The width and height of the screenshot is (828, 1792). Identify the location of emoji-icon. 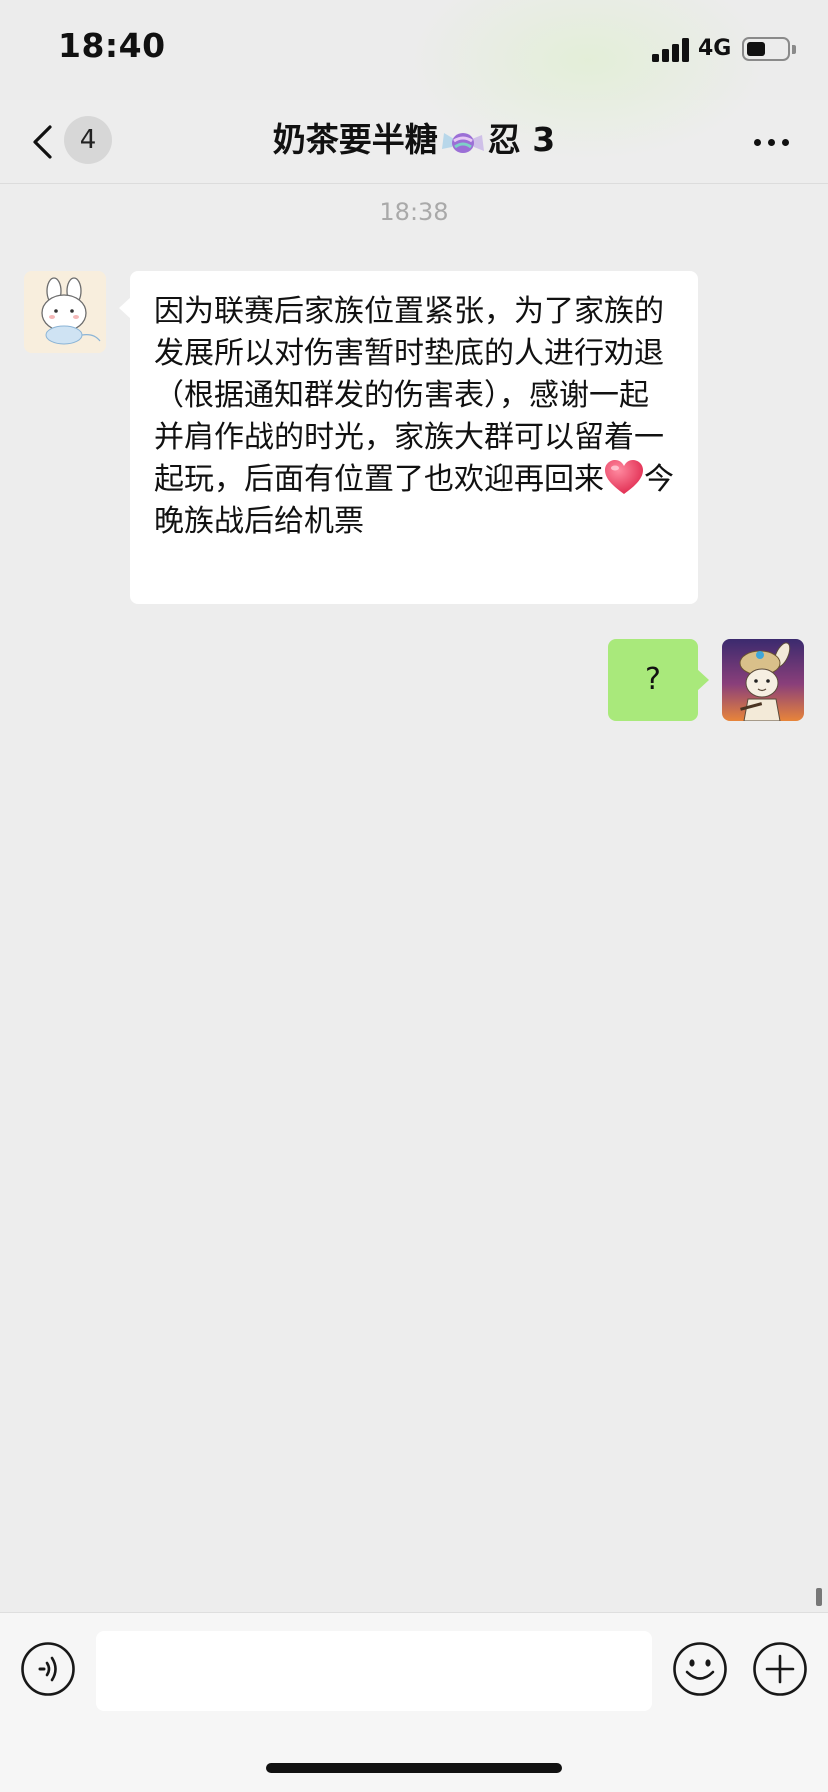
(700, 1669).